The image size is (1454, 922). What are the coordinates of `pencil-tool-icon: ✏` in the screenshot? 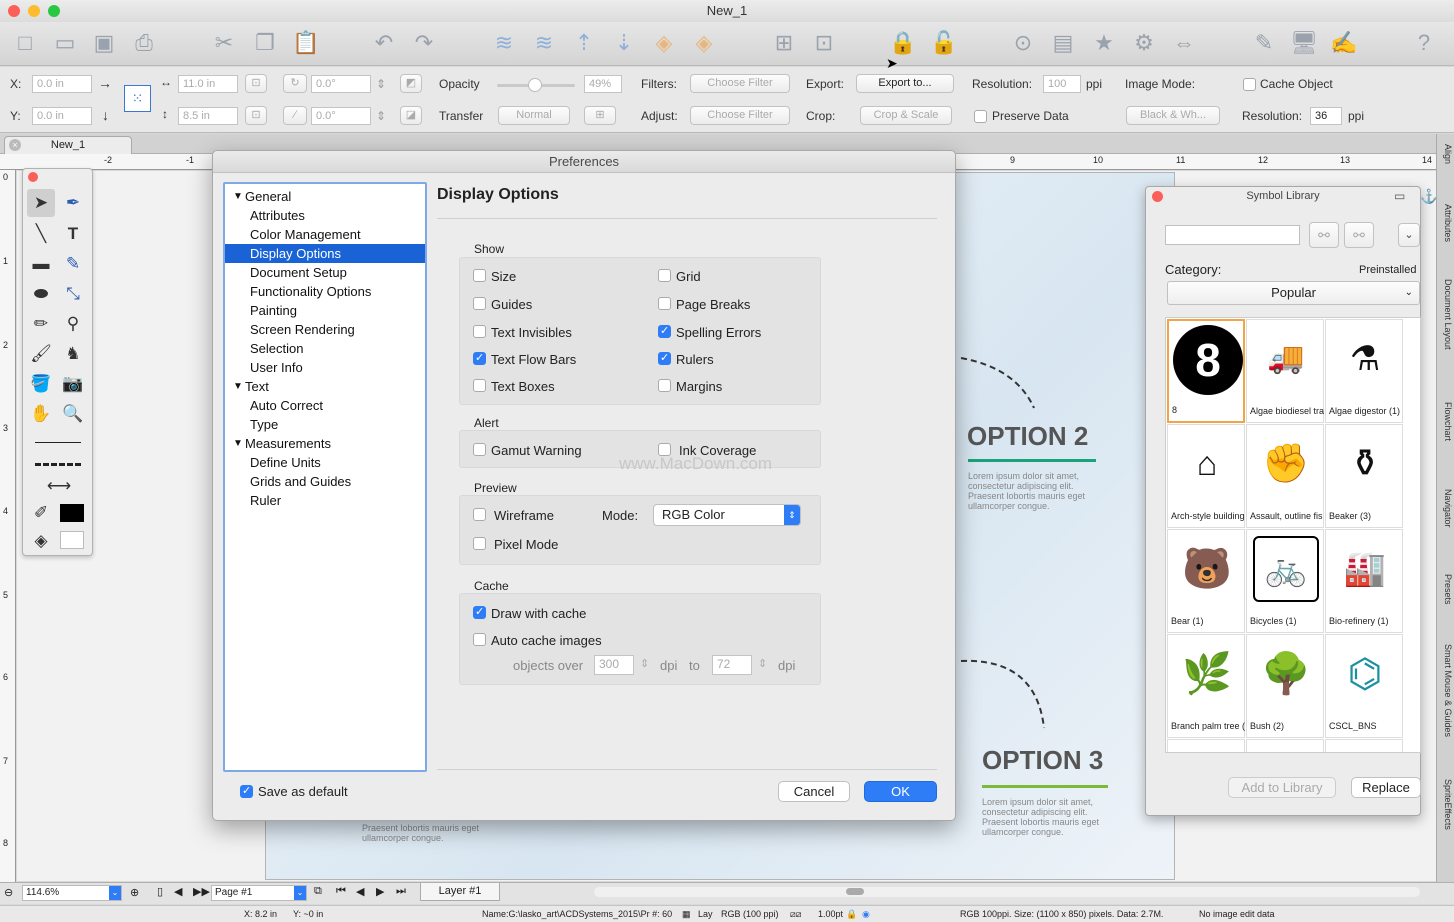 It's located at (41, 324).